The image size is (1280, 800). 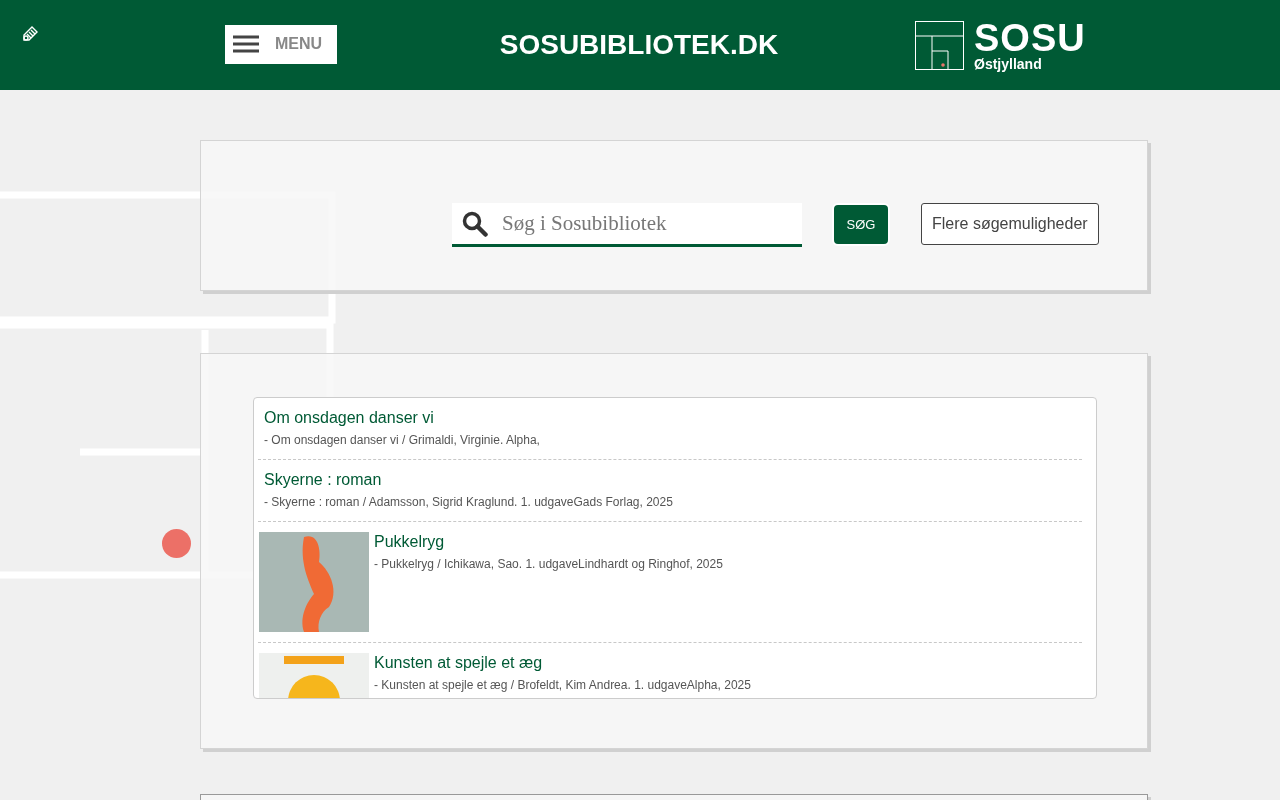 What do you see at coordinates (562, 663) in the screenshot?
I see `result-title-link: Kunsten at spejle et æg` at bounding box center [562, 663].